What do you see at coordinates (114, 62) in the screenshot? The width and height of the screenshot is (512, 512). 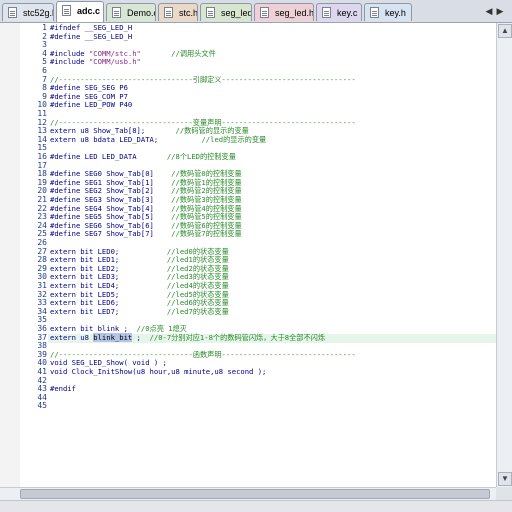 I see `code-token: "COMM/usb.h"` at bounding box center [114, 62].